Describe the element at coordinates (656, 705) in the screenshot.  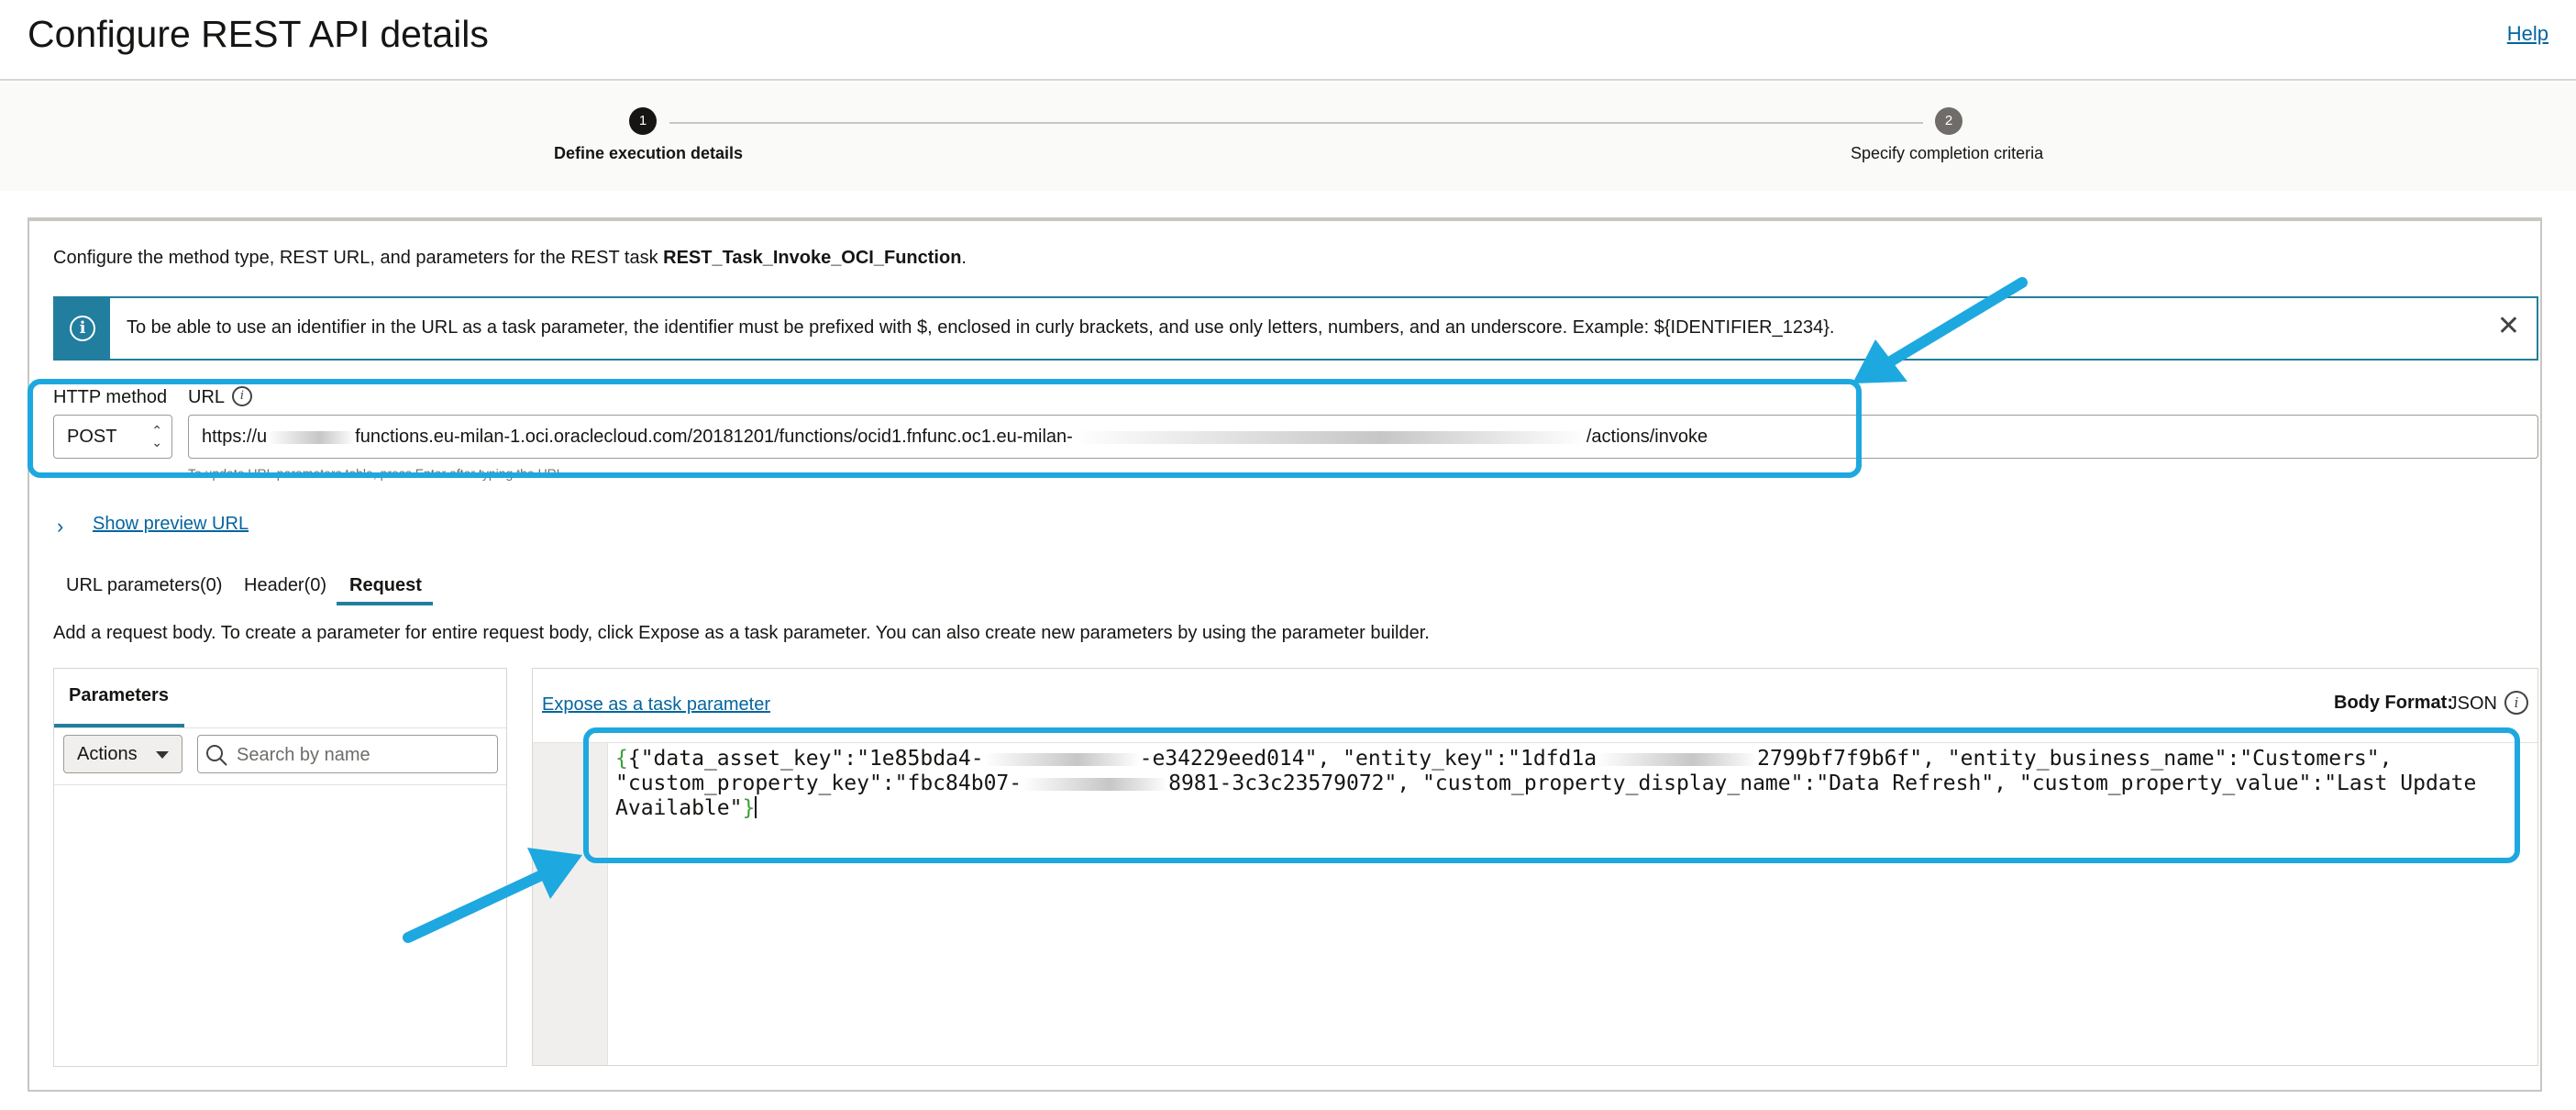
I see `expose-as-task-parameter-link: Expose as a task parameter` at that location.